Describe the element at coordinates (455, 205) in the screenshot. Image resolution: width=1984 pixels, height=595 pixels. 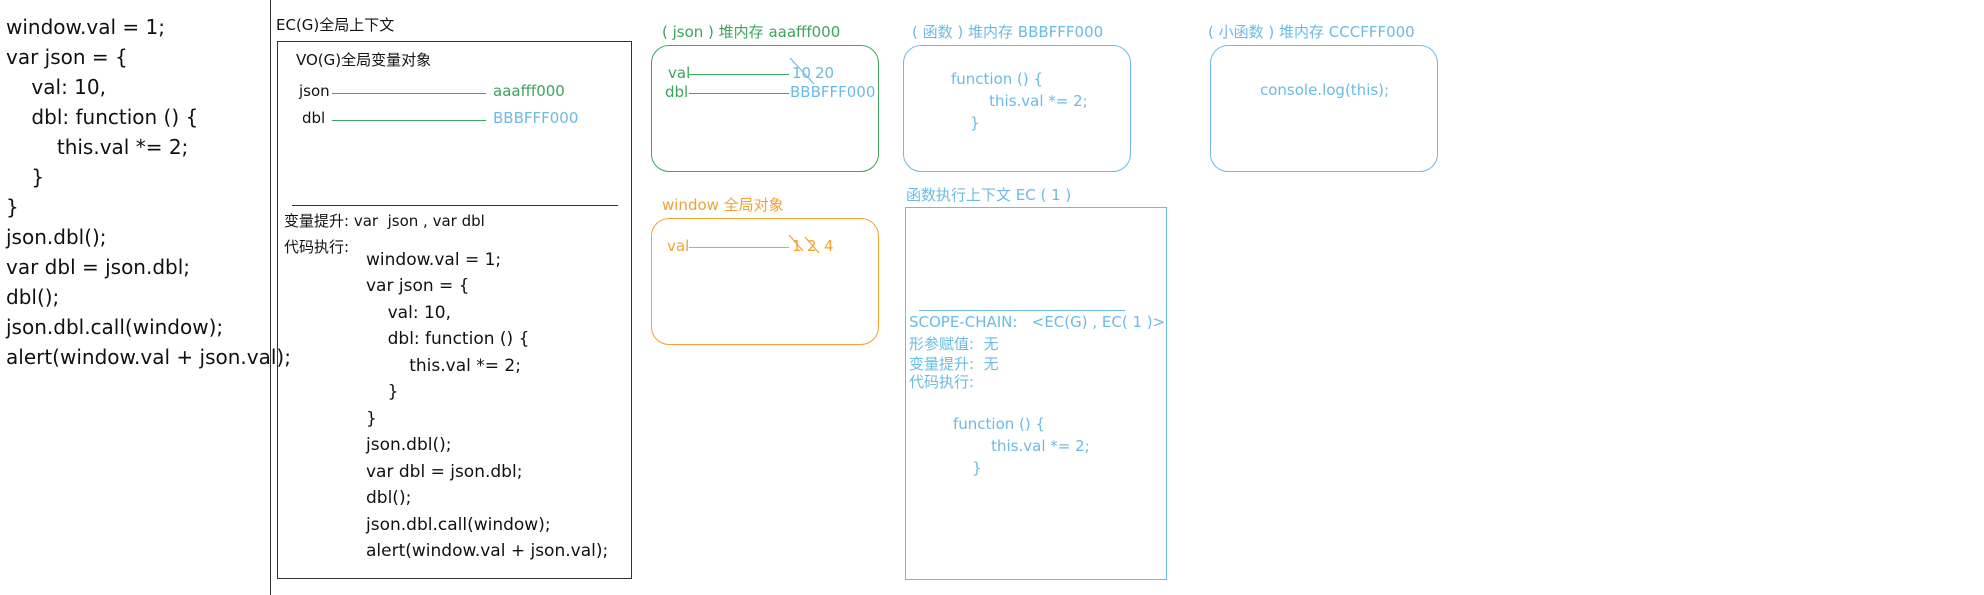
I see `vo-divider` at that location.